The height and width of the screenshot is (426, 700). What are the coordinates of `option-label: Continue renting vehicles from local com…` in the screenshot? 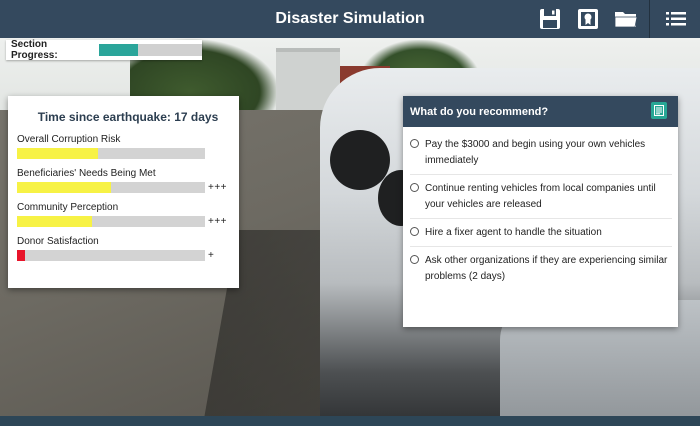 It's located at (540, 196).